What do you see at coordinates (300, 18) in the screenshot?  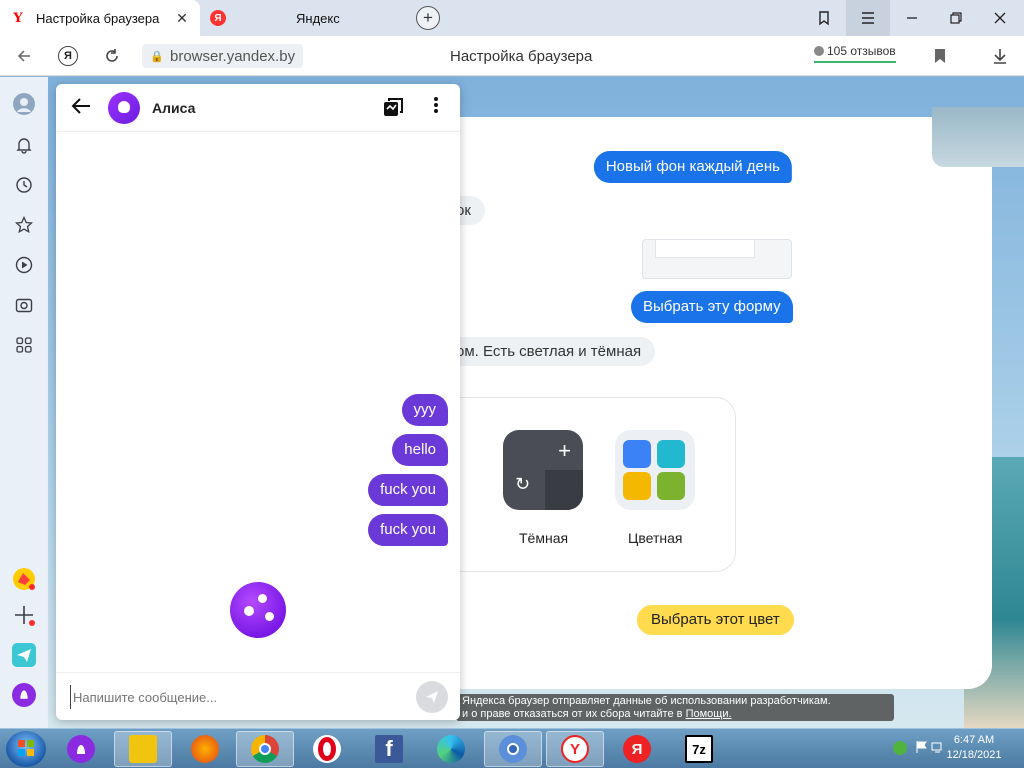 I see `tab-yandex: Я Яндекс` at bounding box center [300, 18].